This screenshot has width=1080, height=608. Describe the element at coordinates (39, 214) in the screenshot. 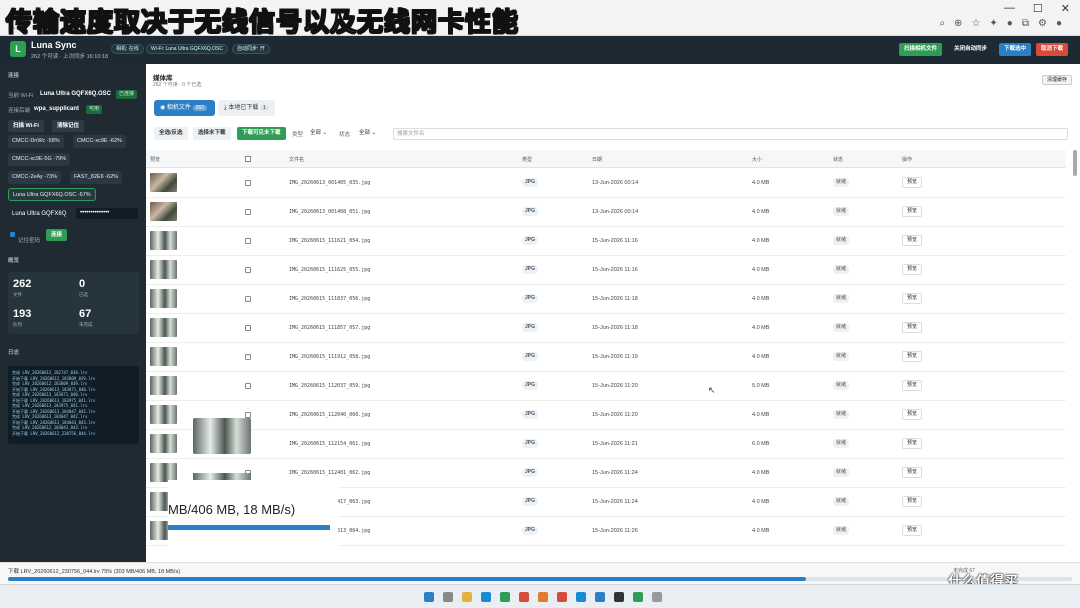

I see `ssid-field: Luna Ultra GQFX6Q` at that location.